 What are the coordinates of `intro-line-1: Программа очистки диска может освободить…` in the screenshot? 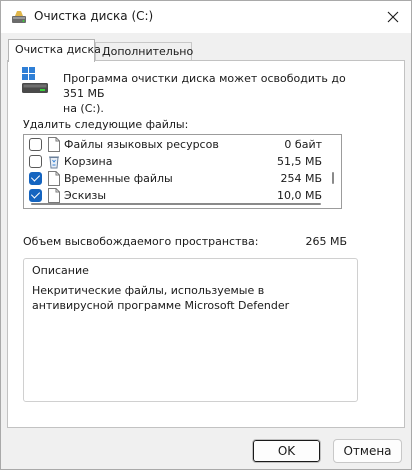 It's located at (204, 86).